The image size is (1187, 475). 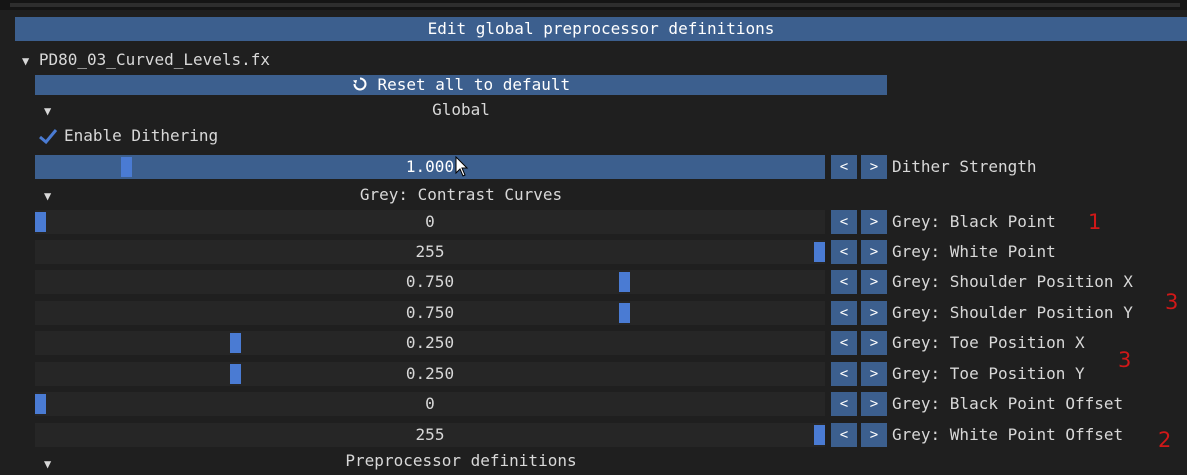 I want to click on enable-dithering-checkbox, so click(x=48, y=136).